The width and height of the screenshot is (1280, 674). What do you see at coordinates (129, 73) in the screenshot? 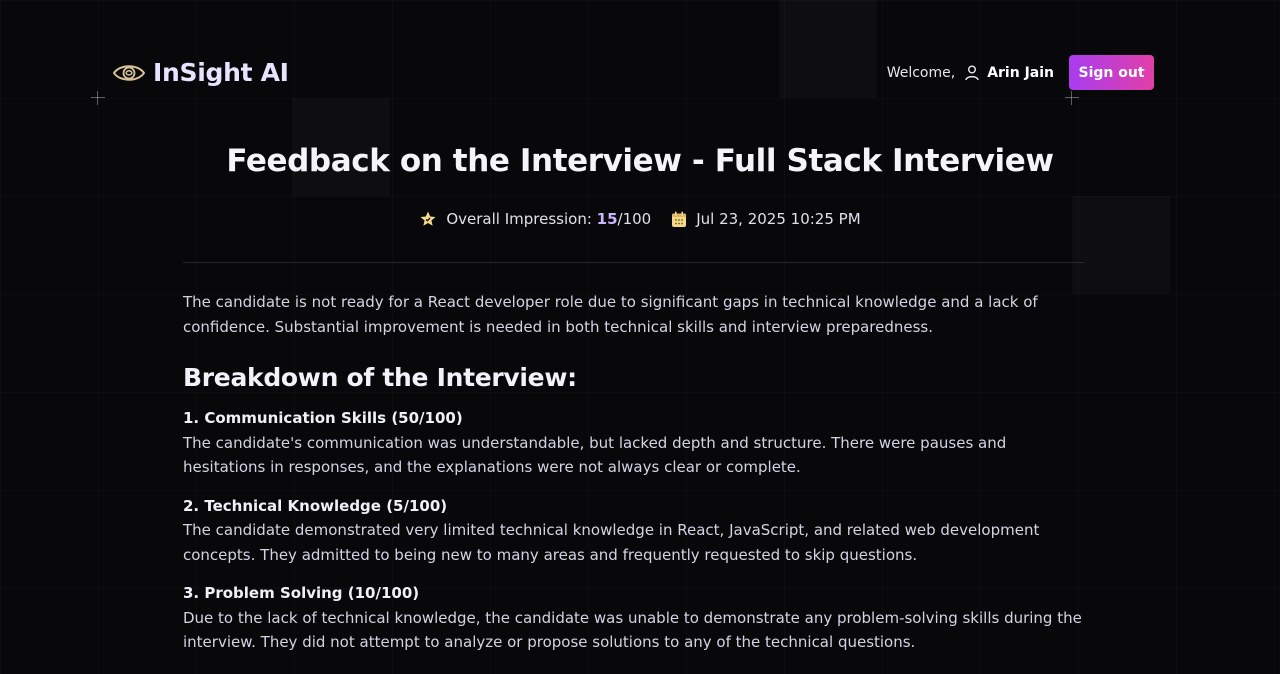
I see `eye-logo-icon` at bounding box center [129, 73].